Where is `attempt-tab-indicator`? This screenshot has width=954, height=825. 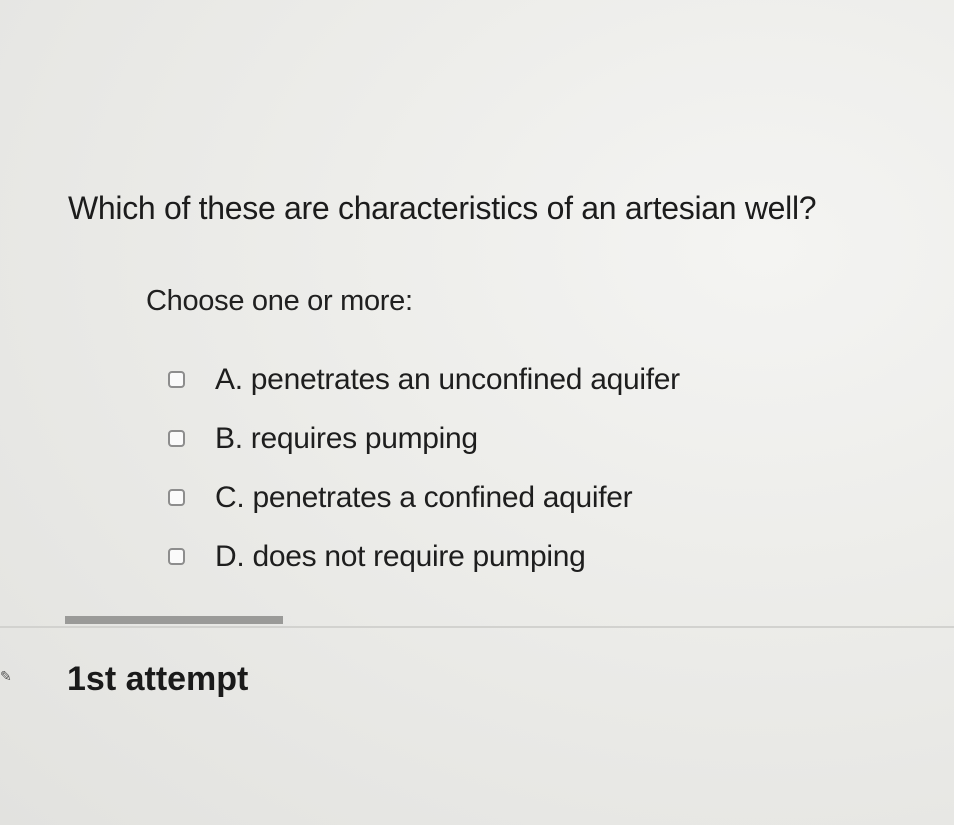 attempt-tab-indicator is located at coordinates (174, 620).